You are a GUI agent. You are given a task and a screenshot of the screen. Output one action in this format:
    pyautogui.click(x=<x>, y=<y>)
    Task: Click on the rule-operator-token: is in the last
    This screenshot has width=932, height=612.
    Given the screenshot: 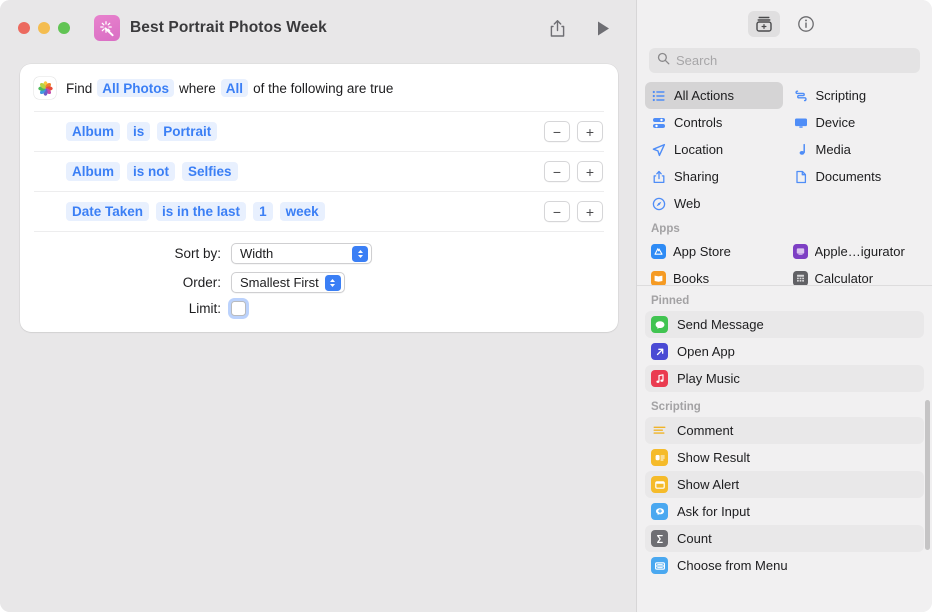 What is the action you would take?
    pyautogui.click(x=201, y=211)
    